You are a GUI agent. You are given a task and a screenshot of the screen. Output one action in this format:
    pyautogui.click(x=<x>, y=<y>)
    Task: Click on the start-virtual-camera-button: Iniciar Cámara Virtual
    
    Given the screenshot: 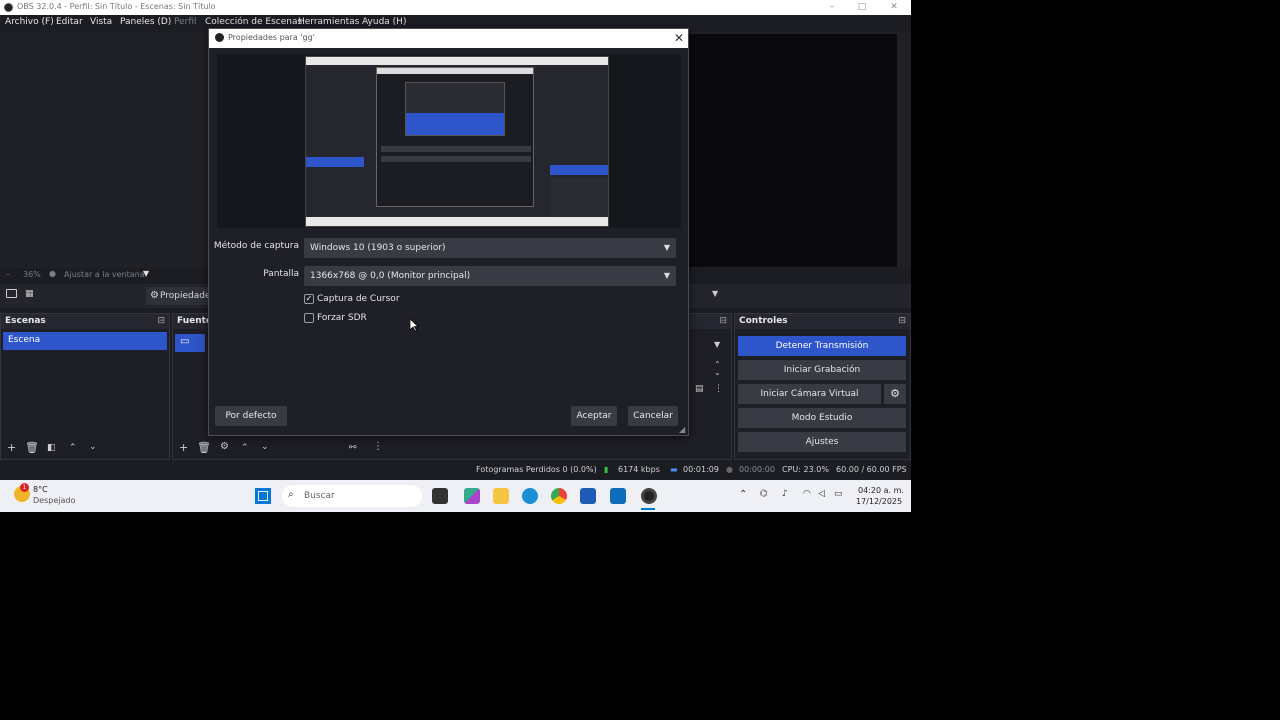 What is the action you would take?
    pyautogui.click(x=809, y=394)
    